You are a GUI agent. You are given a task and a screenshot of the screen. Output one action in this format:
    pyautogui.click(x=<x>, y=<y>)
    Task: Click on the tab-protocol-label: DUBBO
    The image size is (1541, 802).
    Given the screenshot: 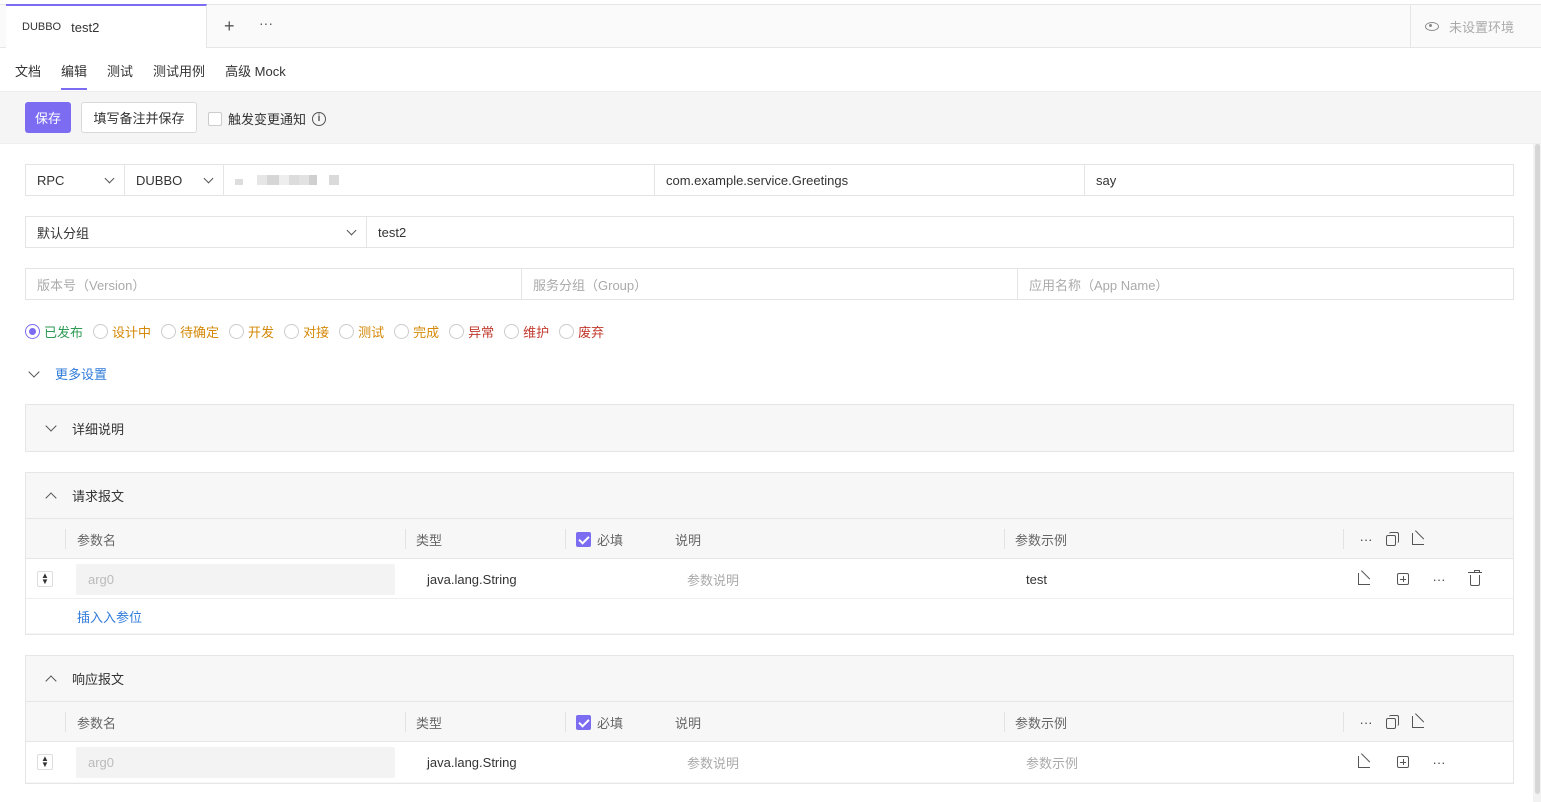 What is the action you would take?
    pyautogui.click(x=42, y=27)
    